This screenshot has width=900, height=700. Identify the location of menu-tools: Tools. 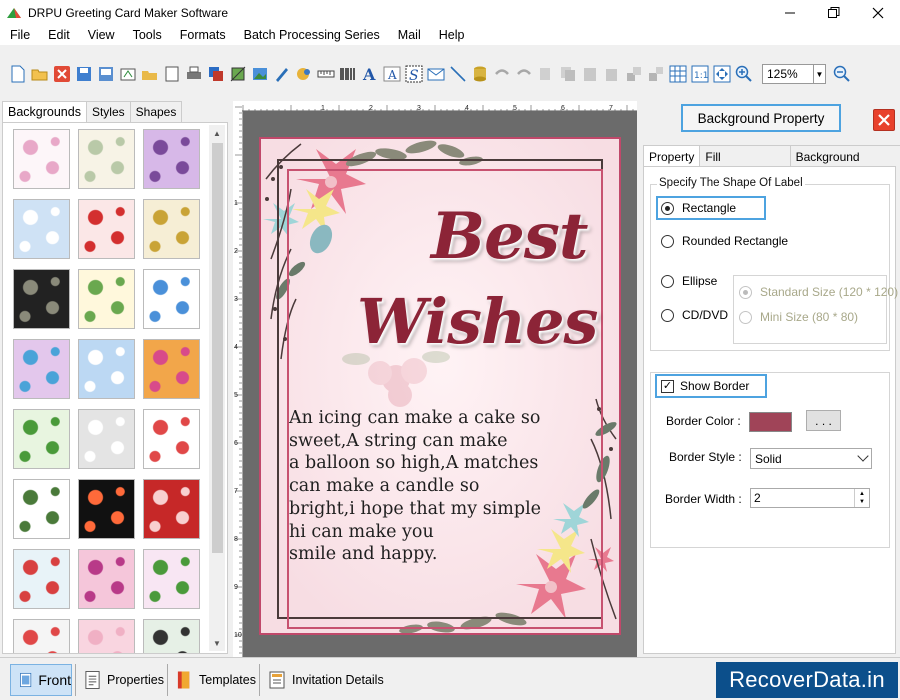
(147, 35).